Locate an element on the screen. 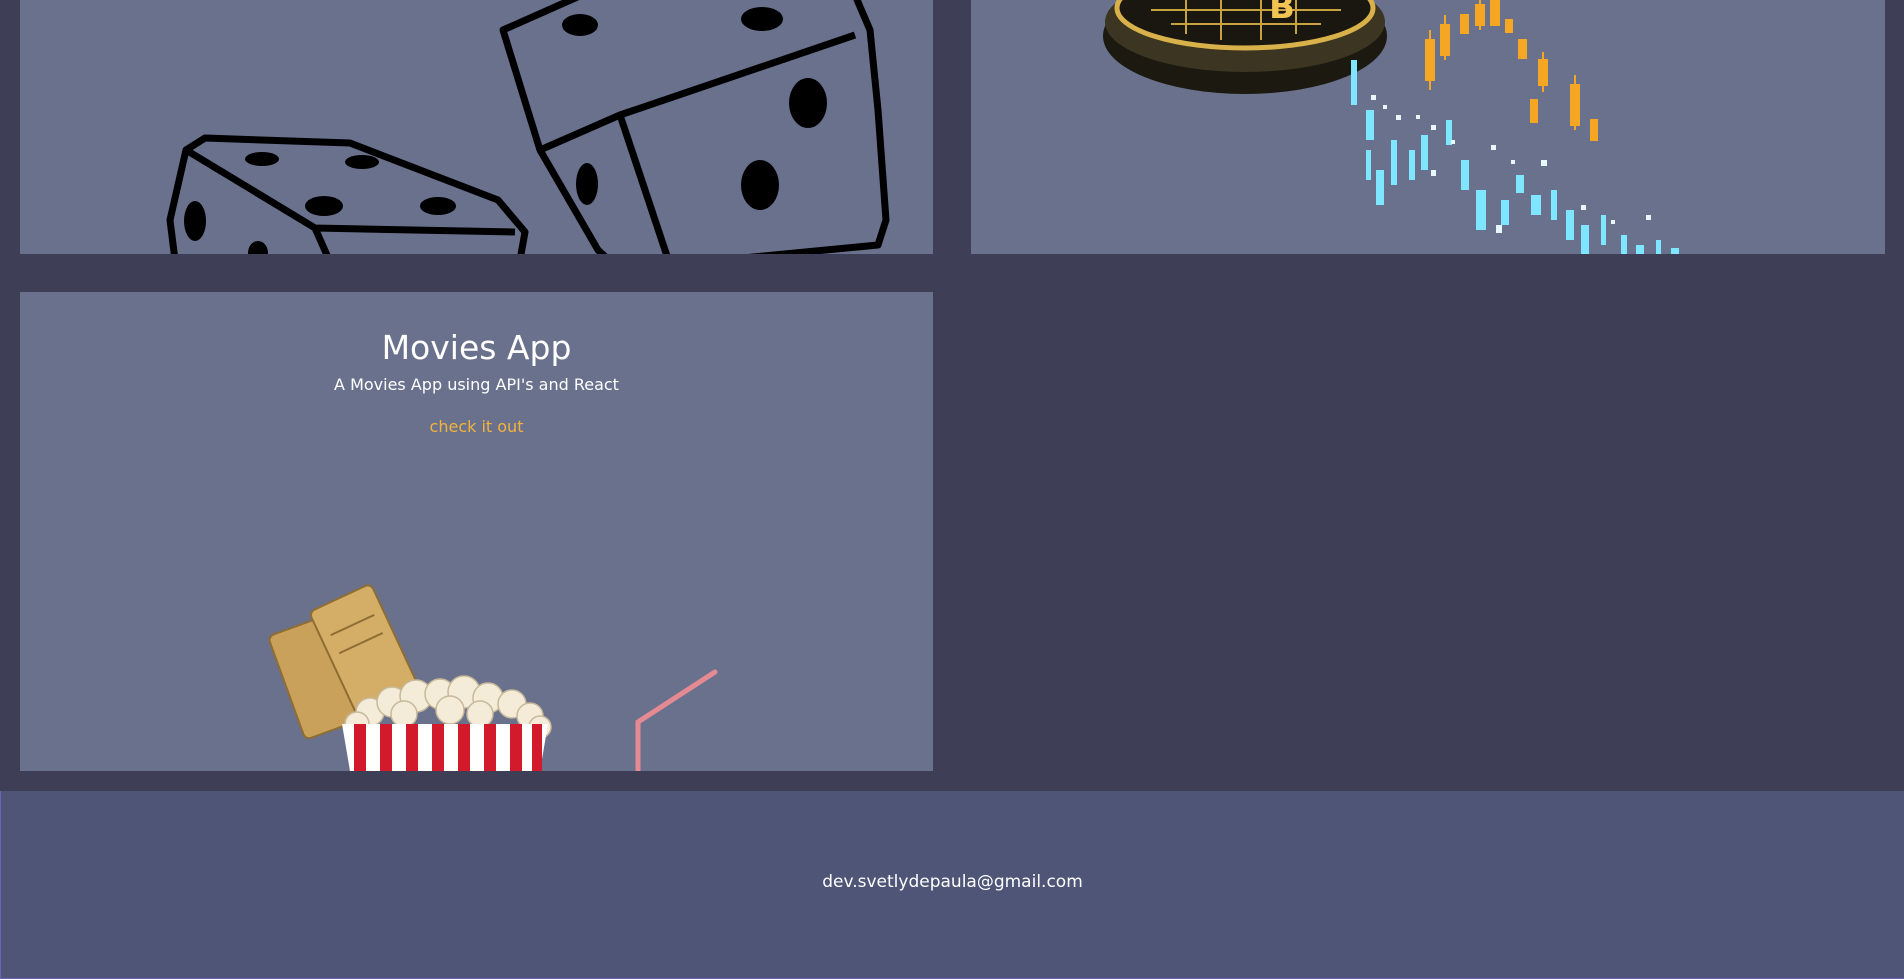 The image size is (1904, 979). project-card-crypto: B is located at coordinates (1428, 127).